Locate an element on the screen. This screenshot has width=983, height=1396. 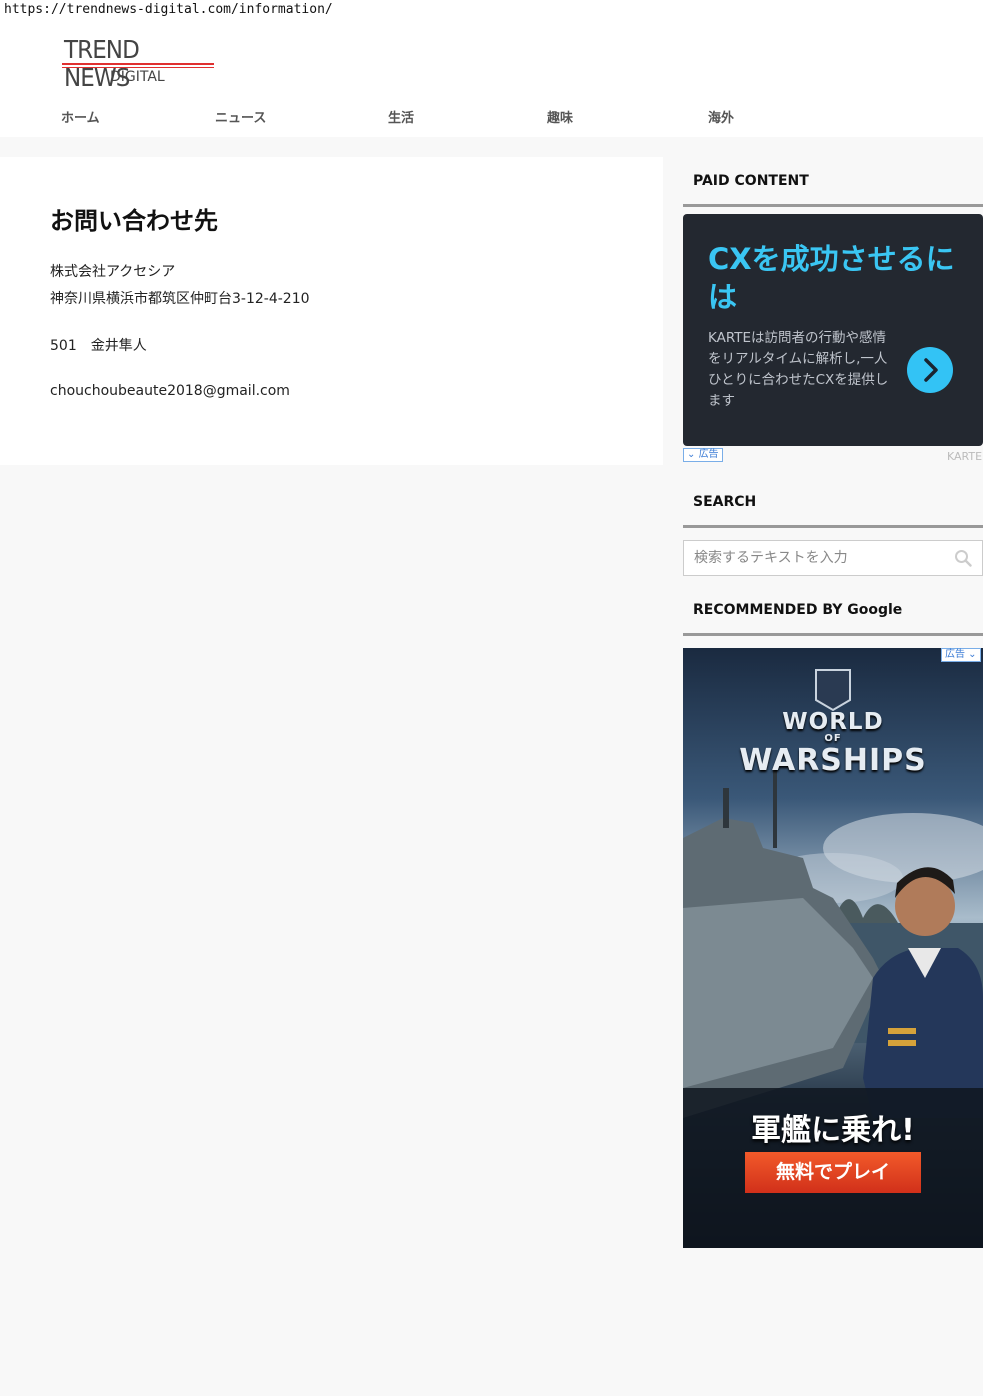
ad-choices-badge: ⌄ 広告 is located at coordinates (703, 455).